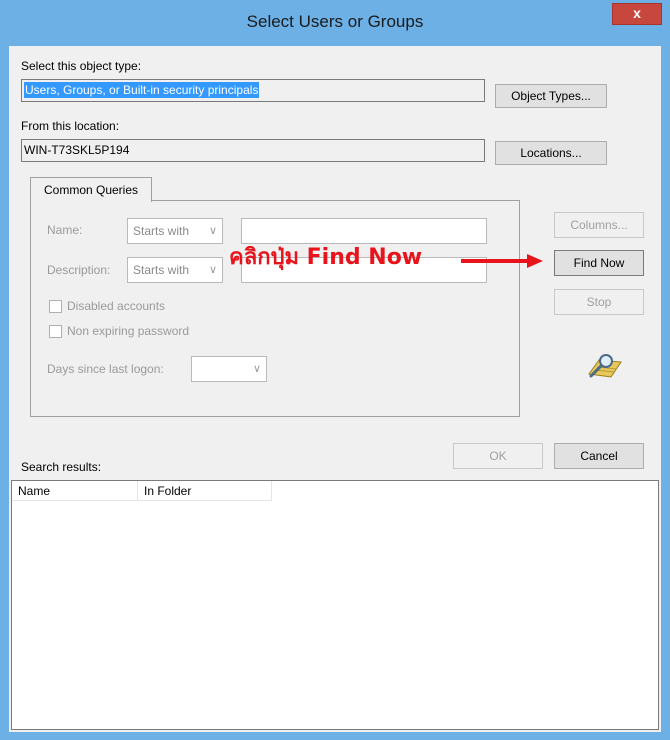 The image size is (670, 740). Describe the element at coordinates (599, 263) in the screenshot. I see `find-now-button: Find Now` at that location.